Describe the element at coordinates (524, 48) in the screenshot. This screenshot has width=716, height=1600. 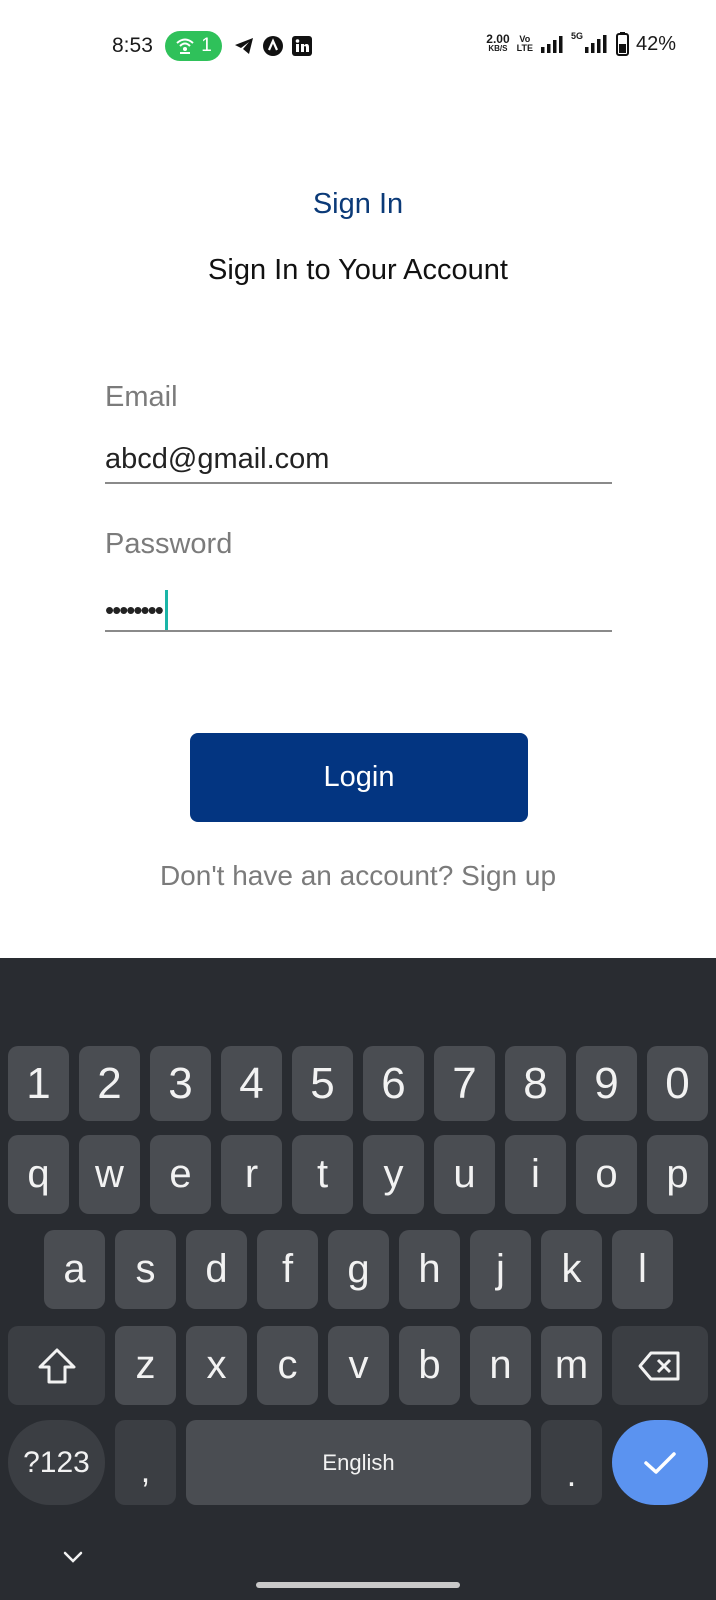
I see `volte-bottom: LTE` at that location.